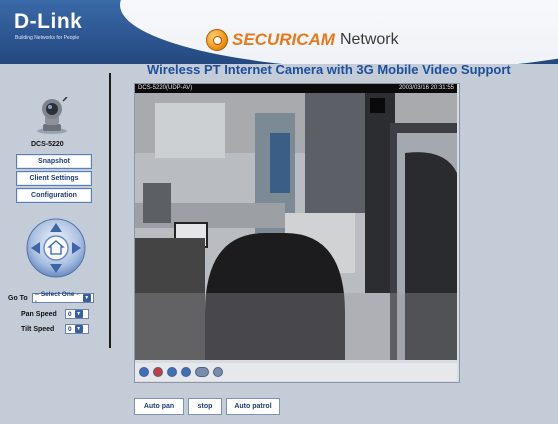  I want to click on goto-preset-select: -- Select One -- ▼, so click(62, 298).